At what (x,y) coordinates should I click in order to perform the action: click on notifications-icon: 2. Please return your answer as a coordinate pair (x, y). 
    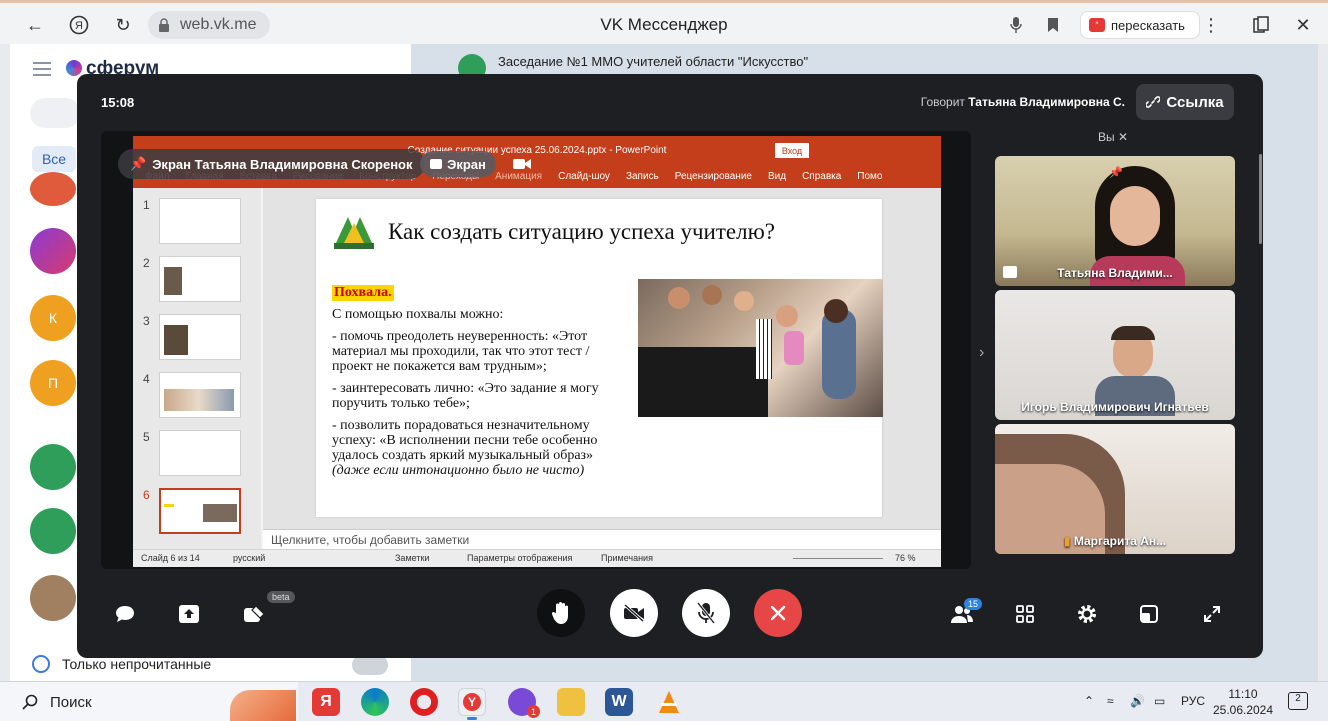
    Looking at the image, I should click on (1298, 701).